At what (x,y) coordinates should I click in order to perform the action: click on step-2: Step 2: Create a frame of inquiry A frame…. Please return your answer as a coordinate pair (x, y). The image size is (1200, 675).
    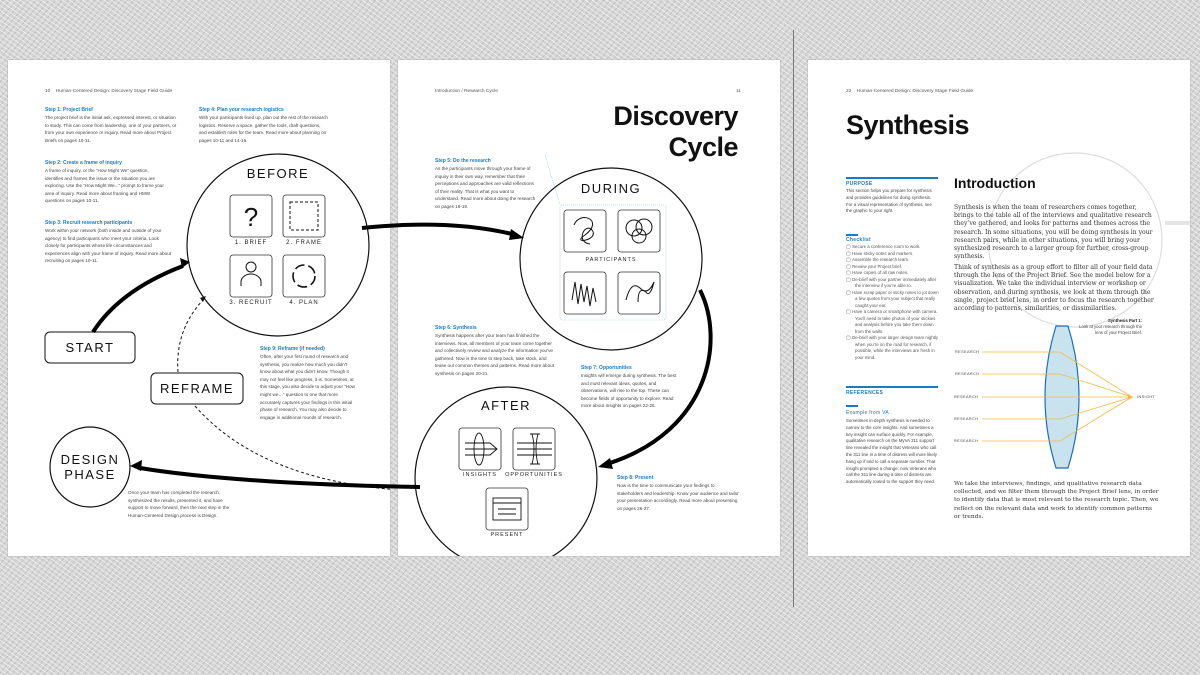
    Looking at the image, I should click on (106, 182).